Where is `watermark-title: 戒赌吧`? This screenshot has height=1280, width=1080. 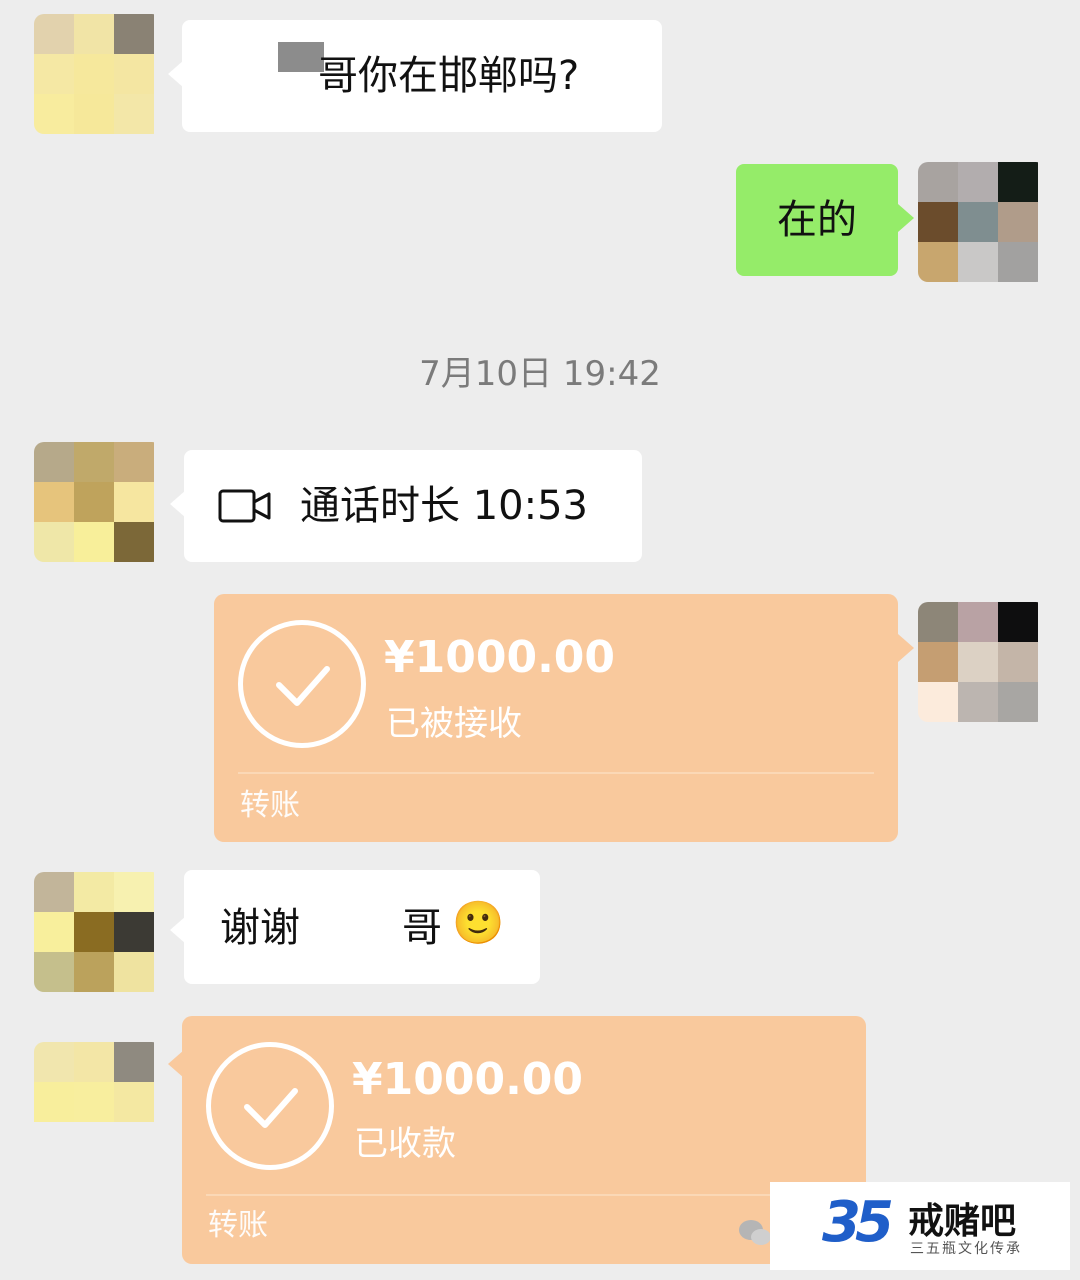 watermark-title: 戒赌吧 is located at coordinates (962, 1221).